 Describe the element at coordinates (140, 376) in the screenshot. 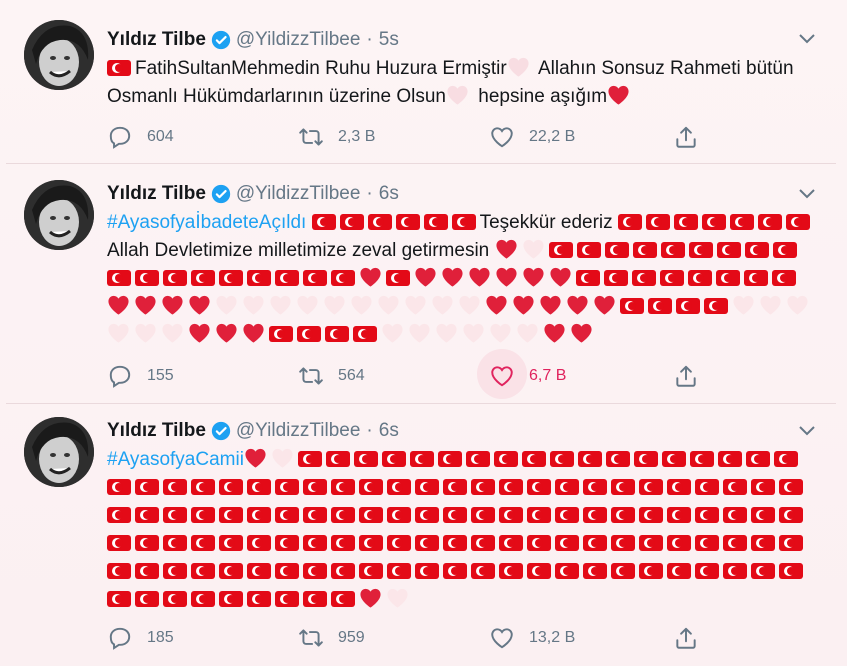

I see `reply-button: 155` at that location.